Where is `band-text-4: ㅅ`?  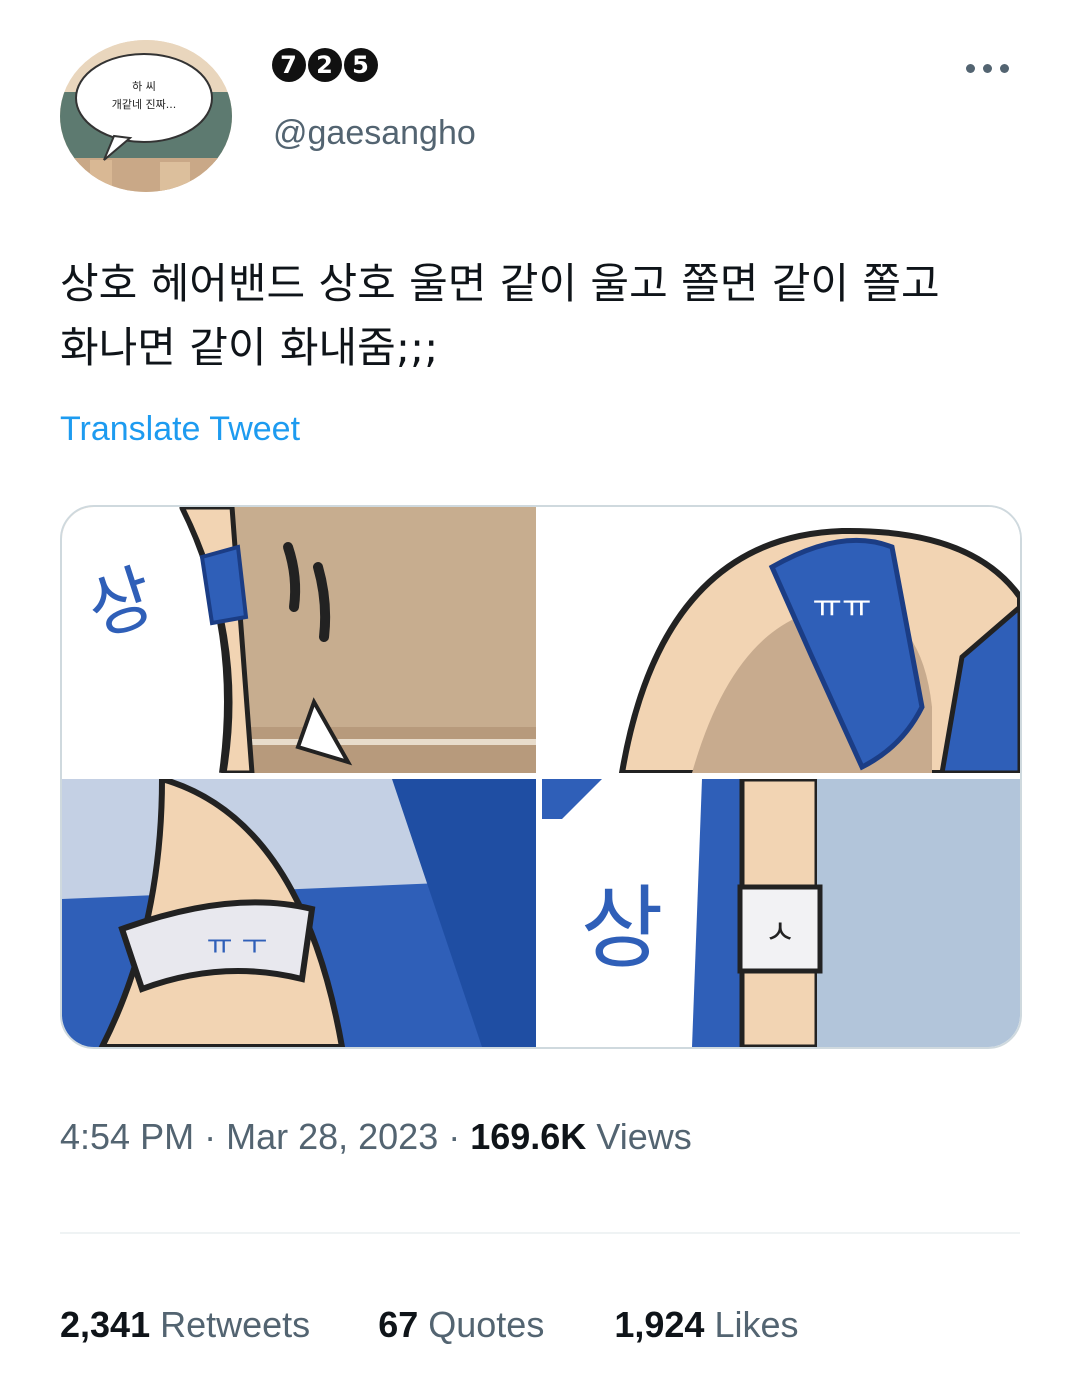 band-text-4: ㅅ is located at coordinates (779, 933).